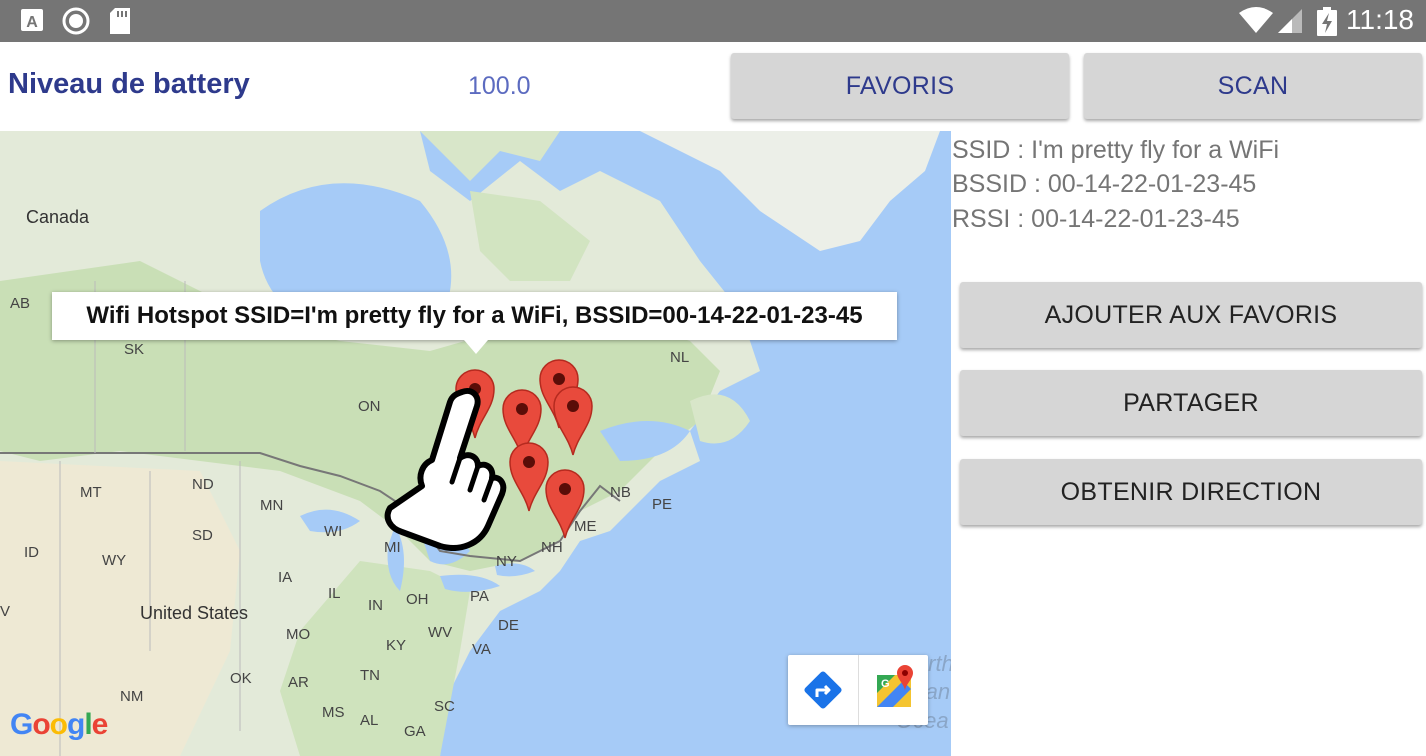 This screenshot has width=1426, height=756. What do you see at coordinates (900, 86) in the screenshot?
I see `favoris-button: FAVORIS` at bounding box center [900, 86].